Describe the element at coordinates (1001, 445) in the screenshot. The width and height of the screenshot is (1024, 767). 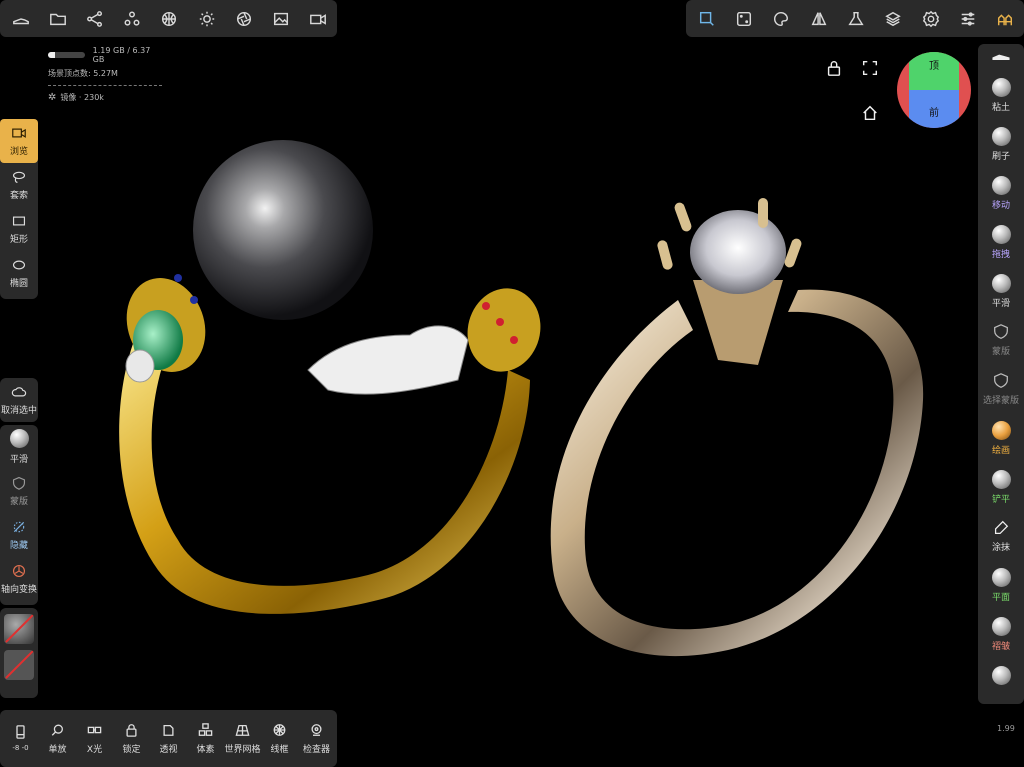
I see `brush-paint: 绘画` at that location.